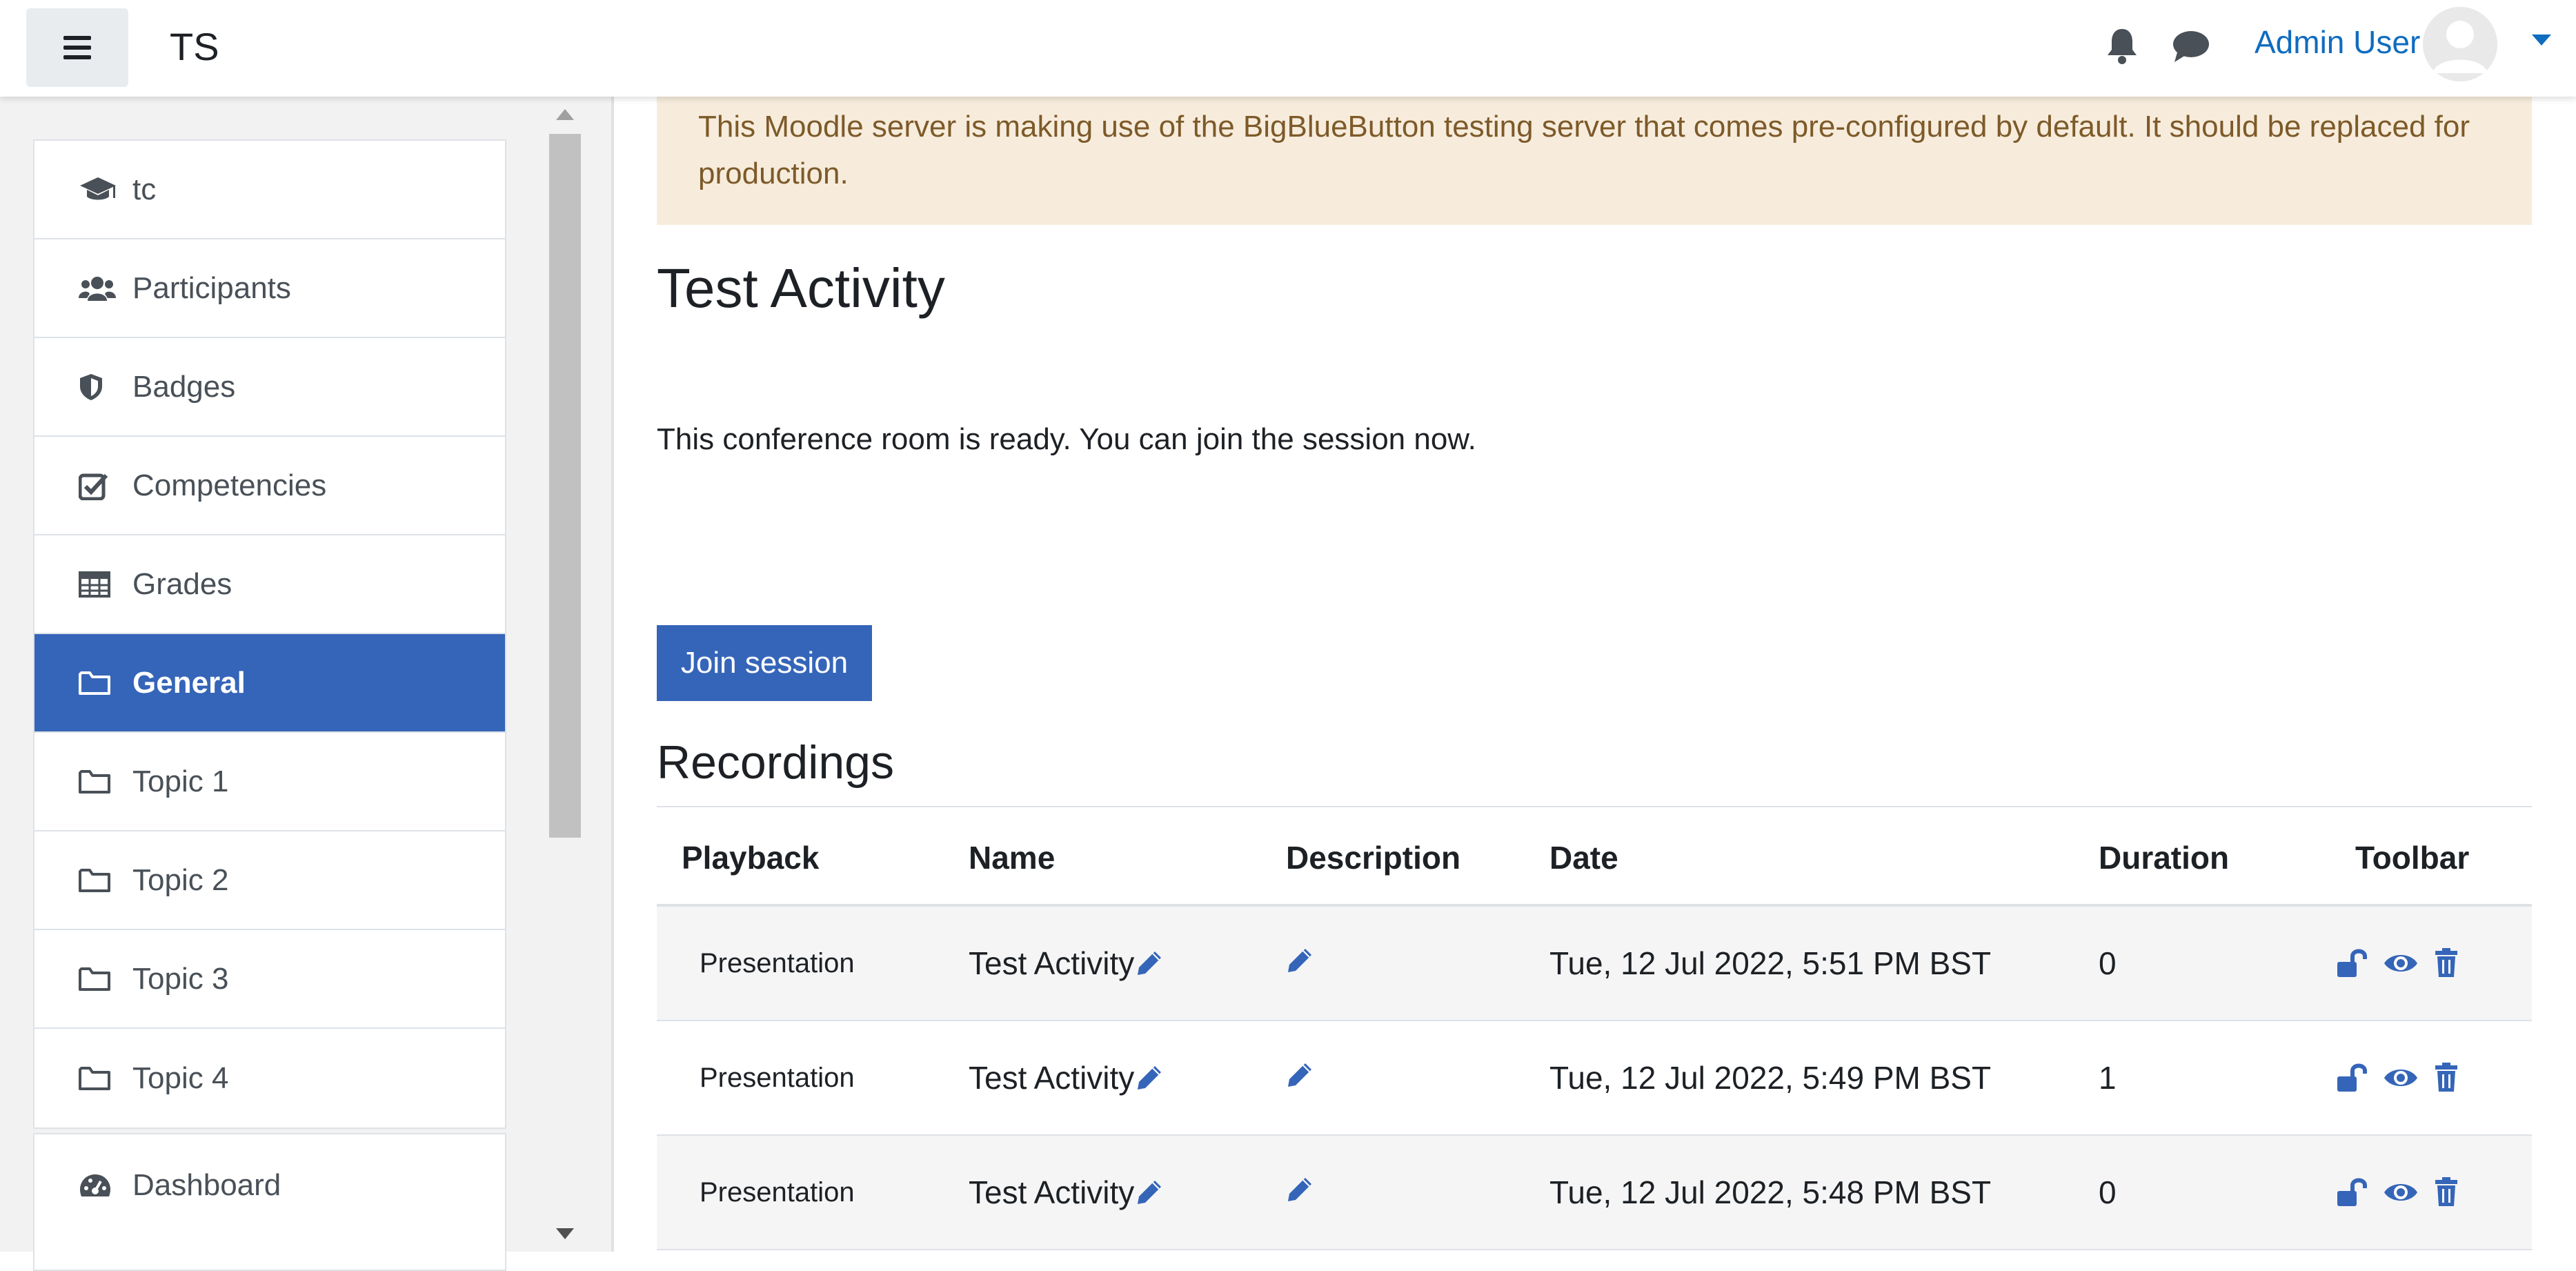 This screenshot has height=1271, width=2576. Describe the element at coordinates (269, 190) in the screenshot. I see `nav-item-tc: tc` at that location.